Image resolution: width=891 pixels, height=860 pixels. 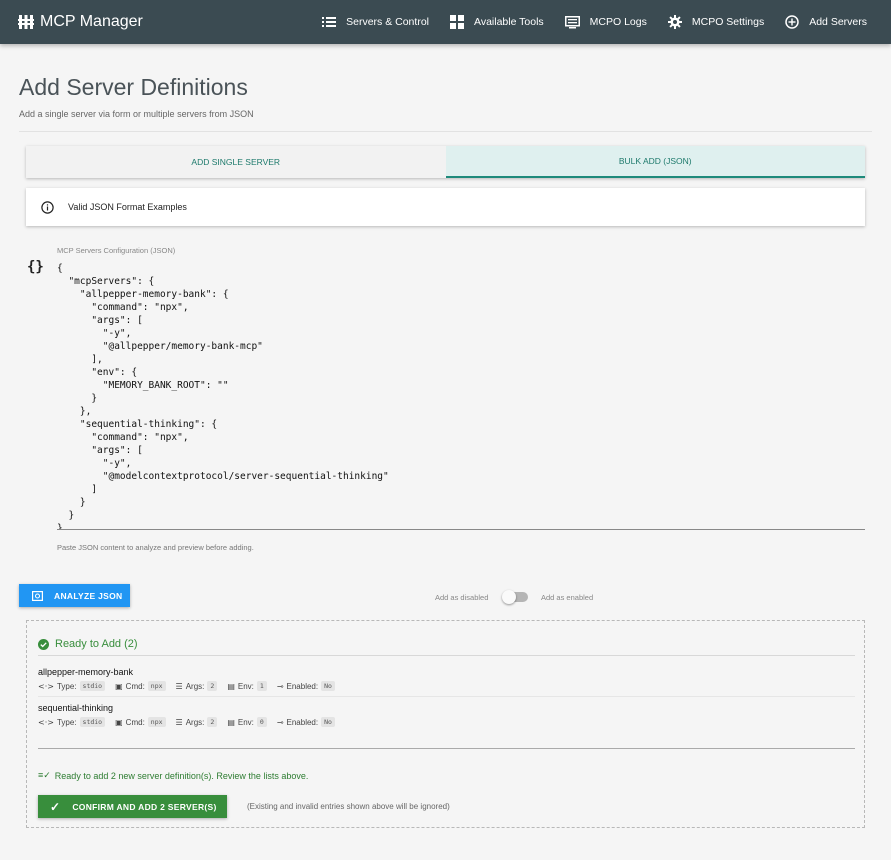 I want to click on meta-label: Type:, so click(x=66, y=686).